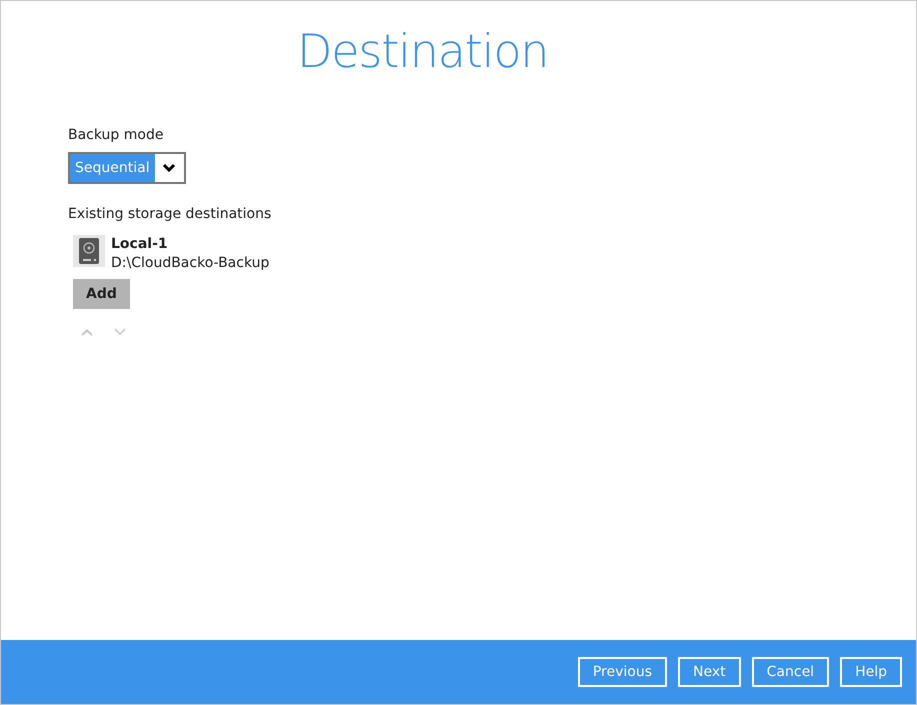  What do you see at coordinates (127, 168) in the screenshot?
I see `backup-mode-dropdown: Sequential` at bounding box center [127, 168].